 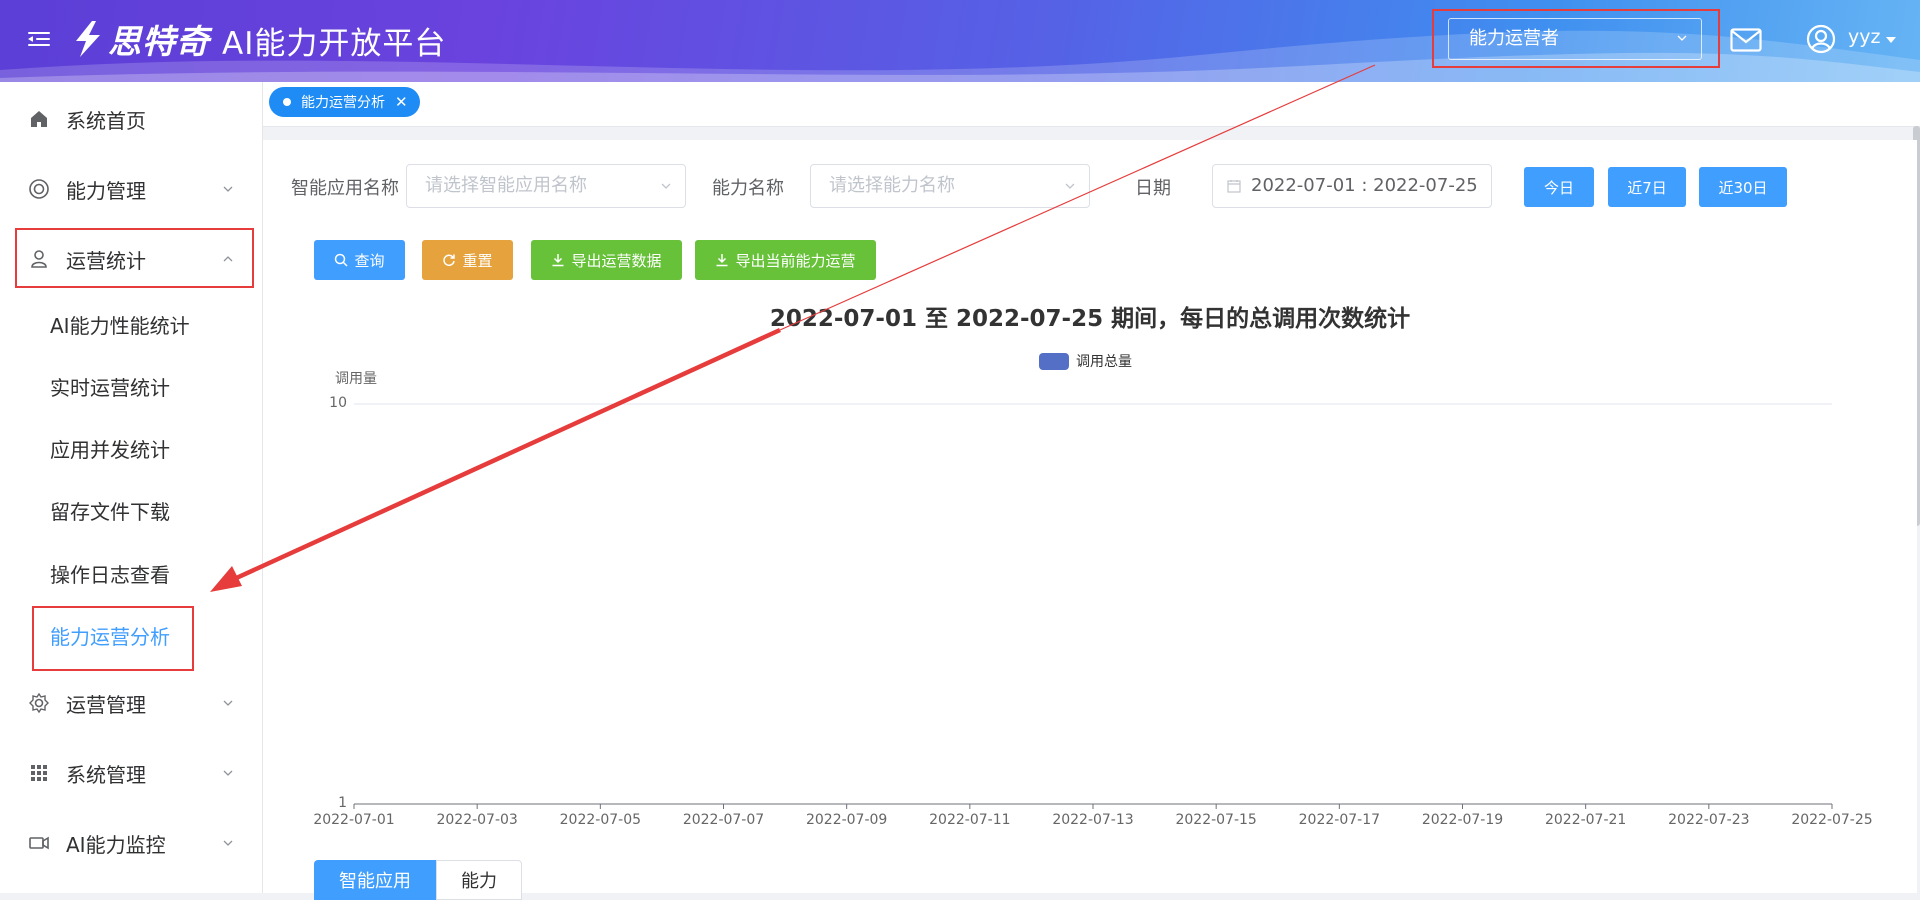 I want to click on capability-icon, so click(x=39, y=189).